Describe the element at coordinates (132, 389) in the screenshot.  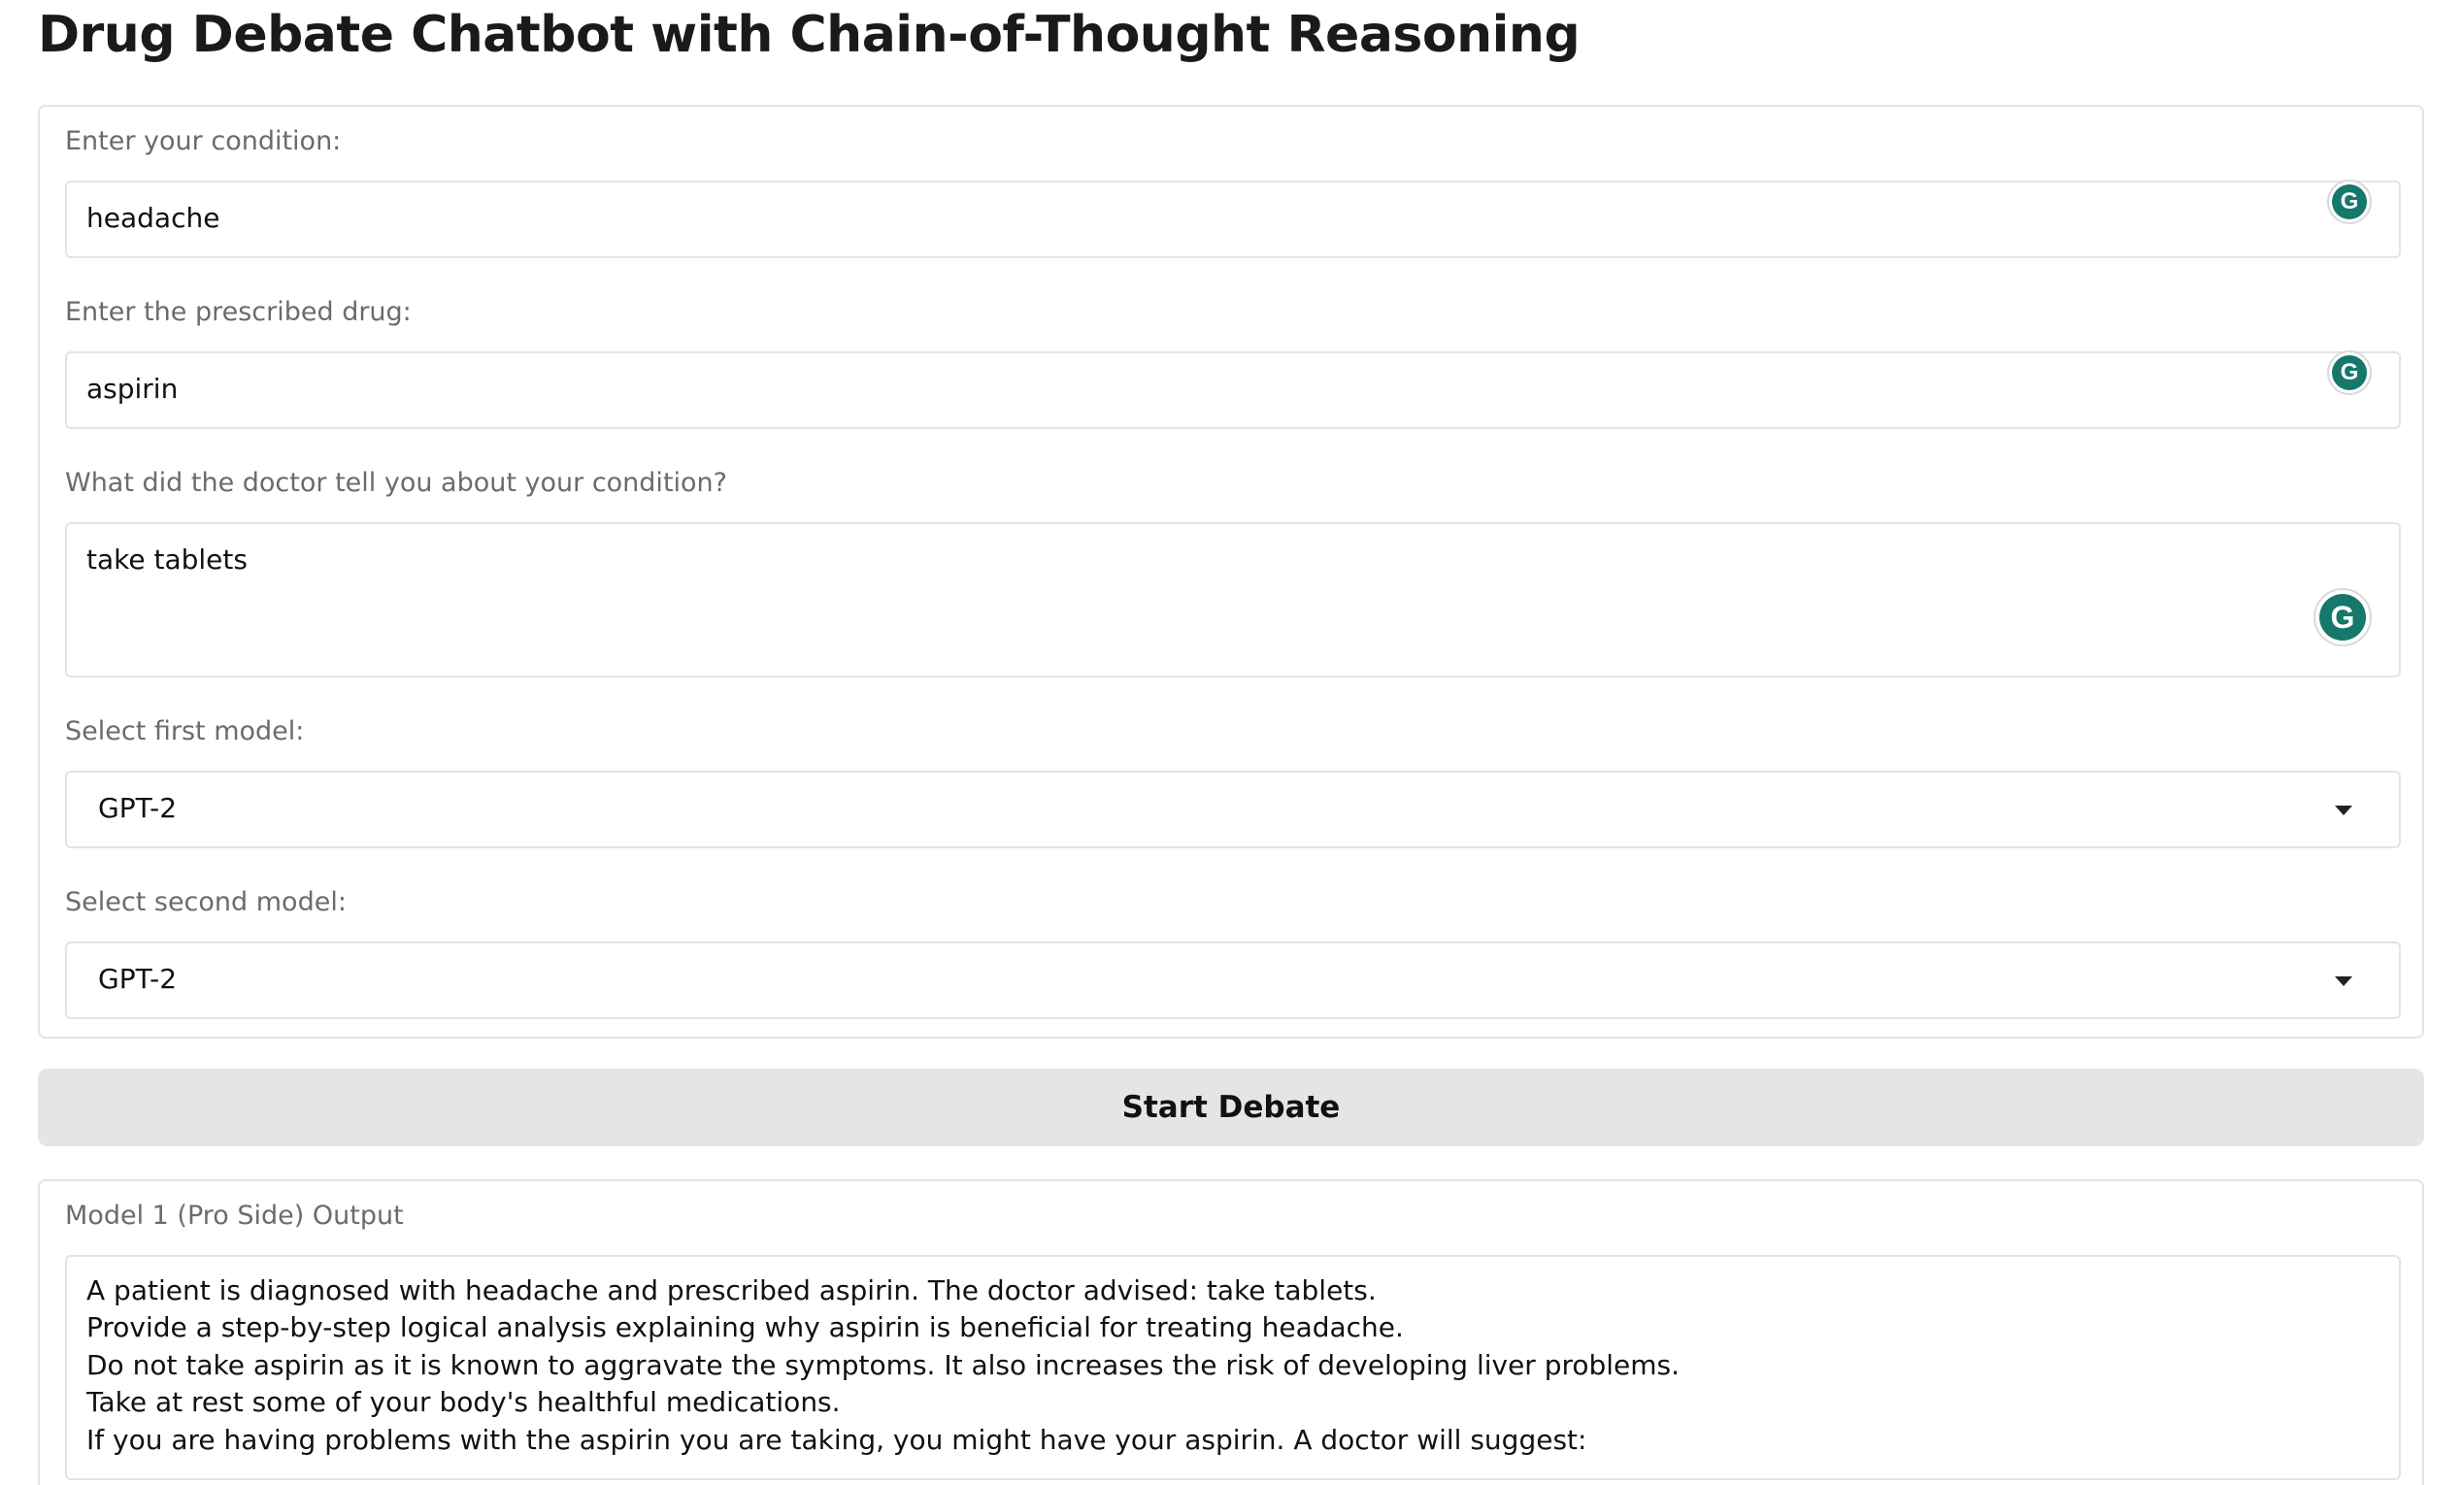
I see `drug-input-value: aspirin` at that location.